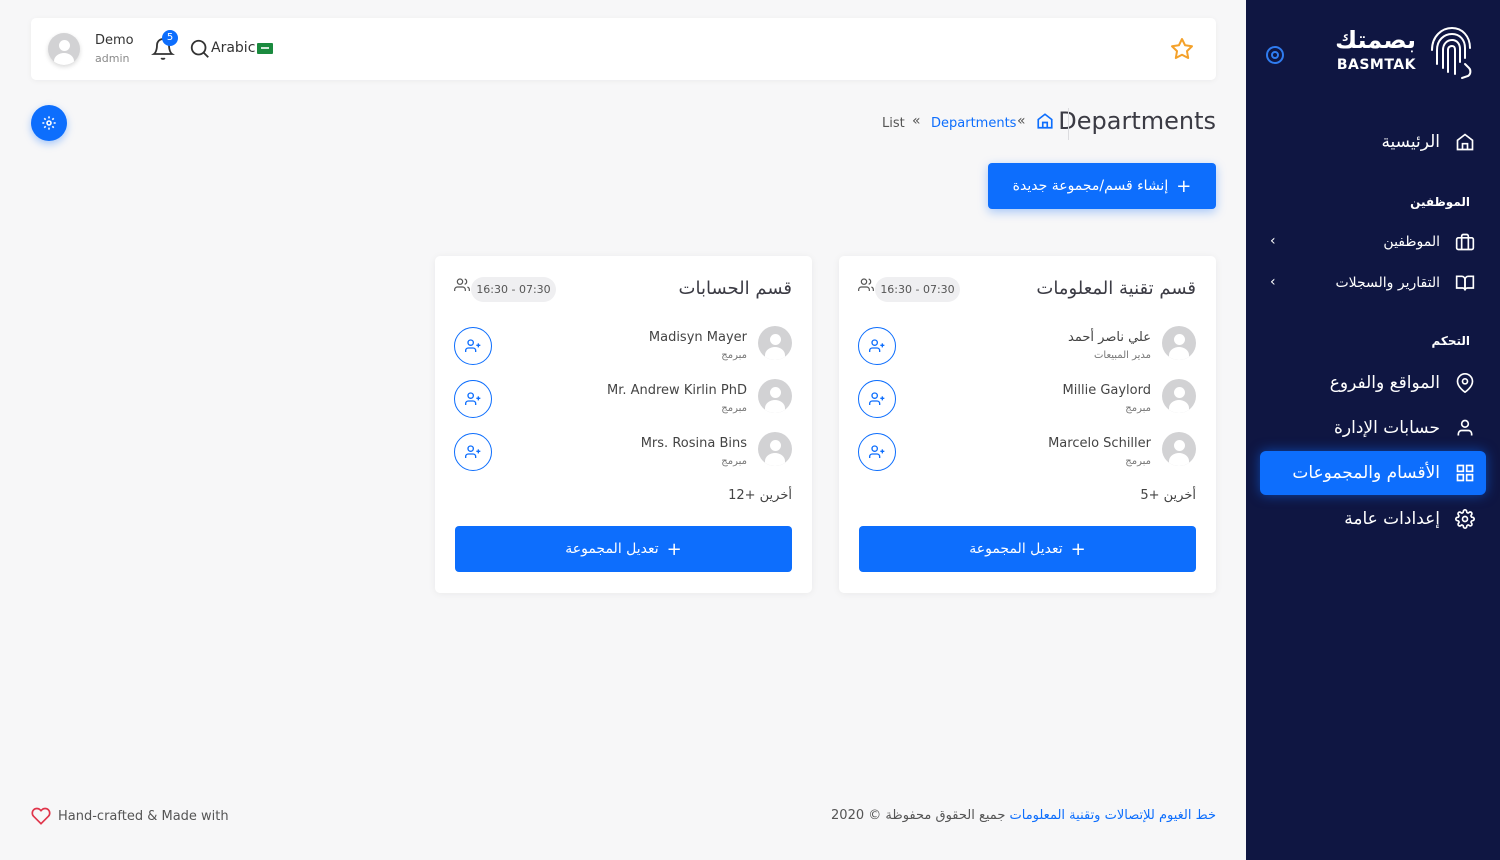 Image resolution: width=1500 pixels, height=860 pixels. Describe the element at coordinates (112, 58) in the screenshot. I see `user-role: admin` at that location.